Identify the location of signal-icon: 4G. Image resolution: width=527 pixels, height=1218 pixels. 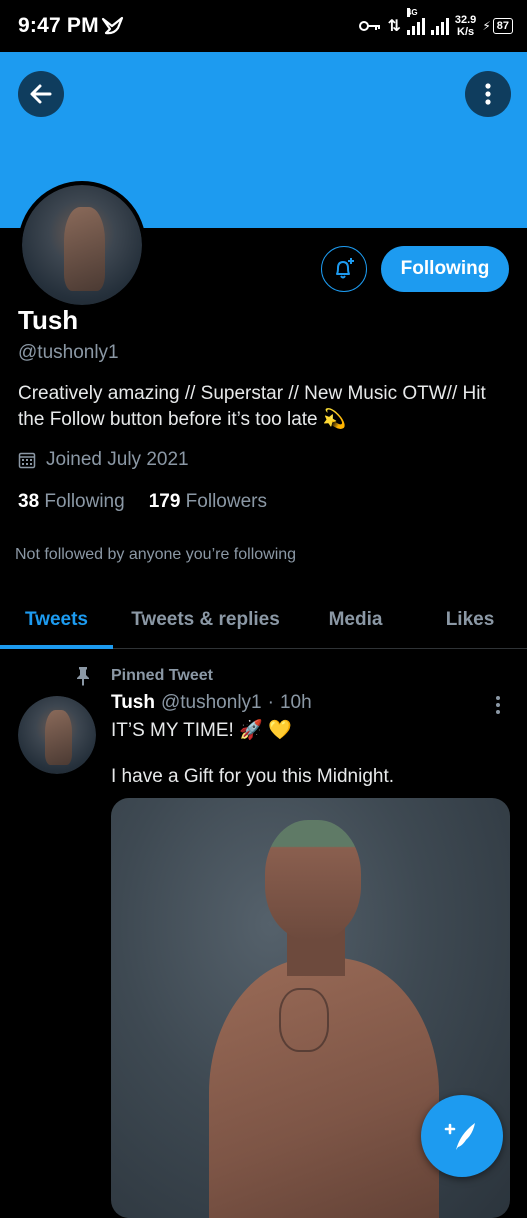
(415, 21).